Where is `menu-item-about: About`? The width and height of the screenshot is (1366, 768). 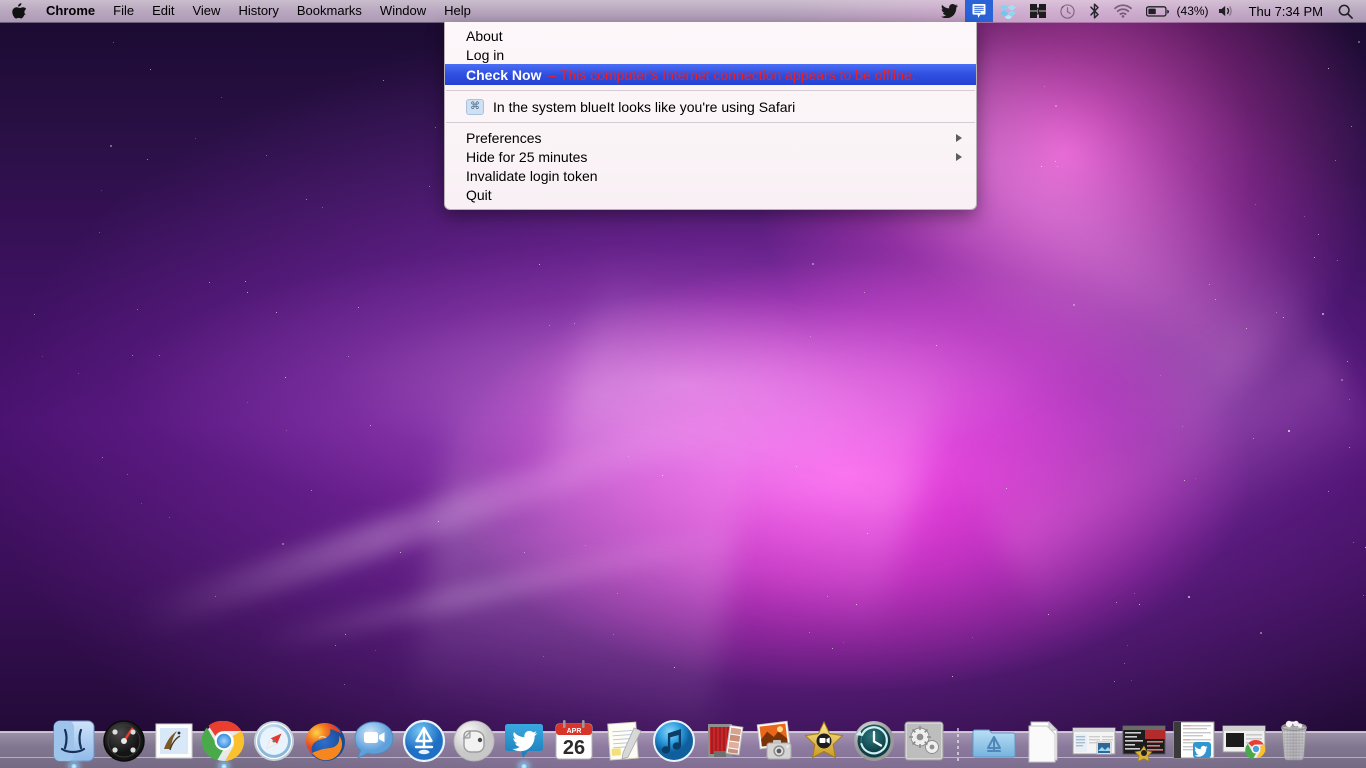 menu-item-about: About is located at coordinates (710, 35).